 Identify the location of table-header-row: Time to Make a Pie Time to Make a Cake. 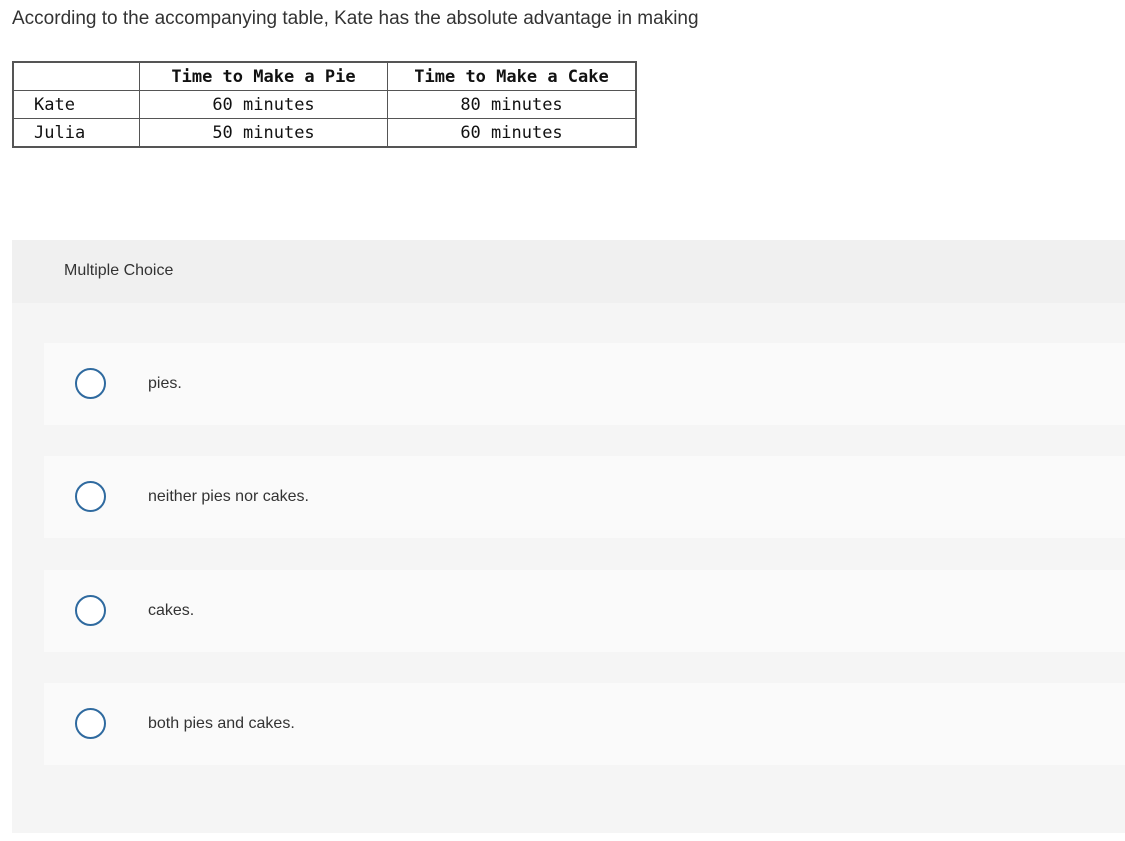
(324, 76).